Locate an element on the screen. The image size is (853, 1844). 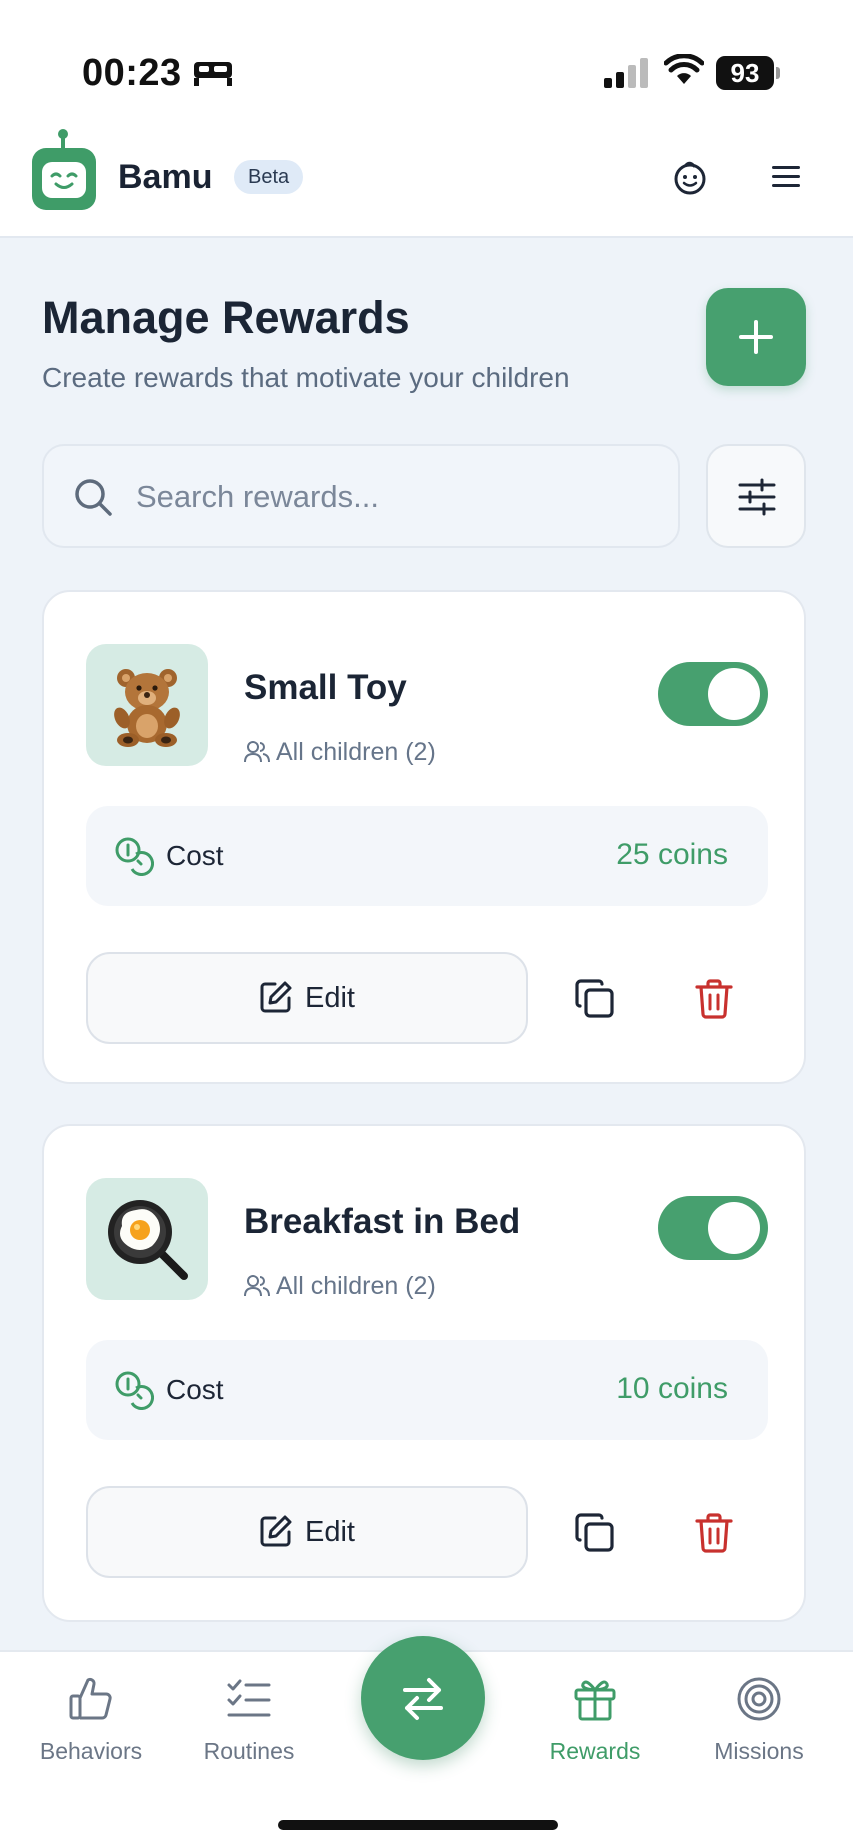
swap-arrows-icon is located at coordinates (423, 1699).